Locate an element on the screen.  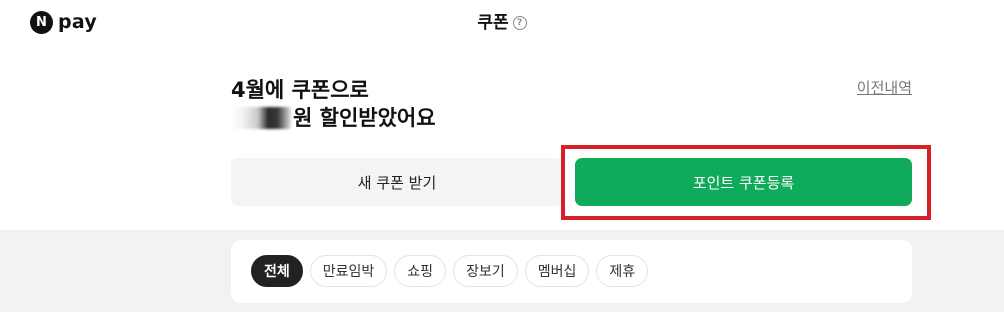
filter-chip-all: 전체 is located at coordinates (277, 271).